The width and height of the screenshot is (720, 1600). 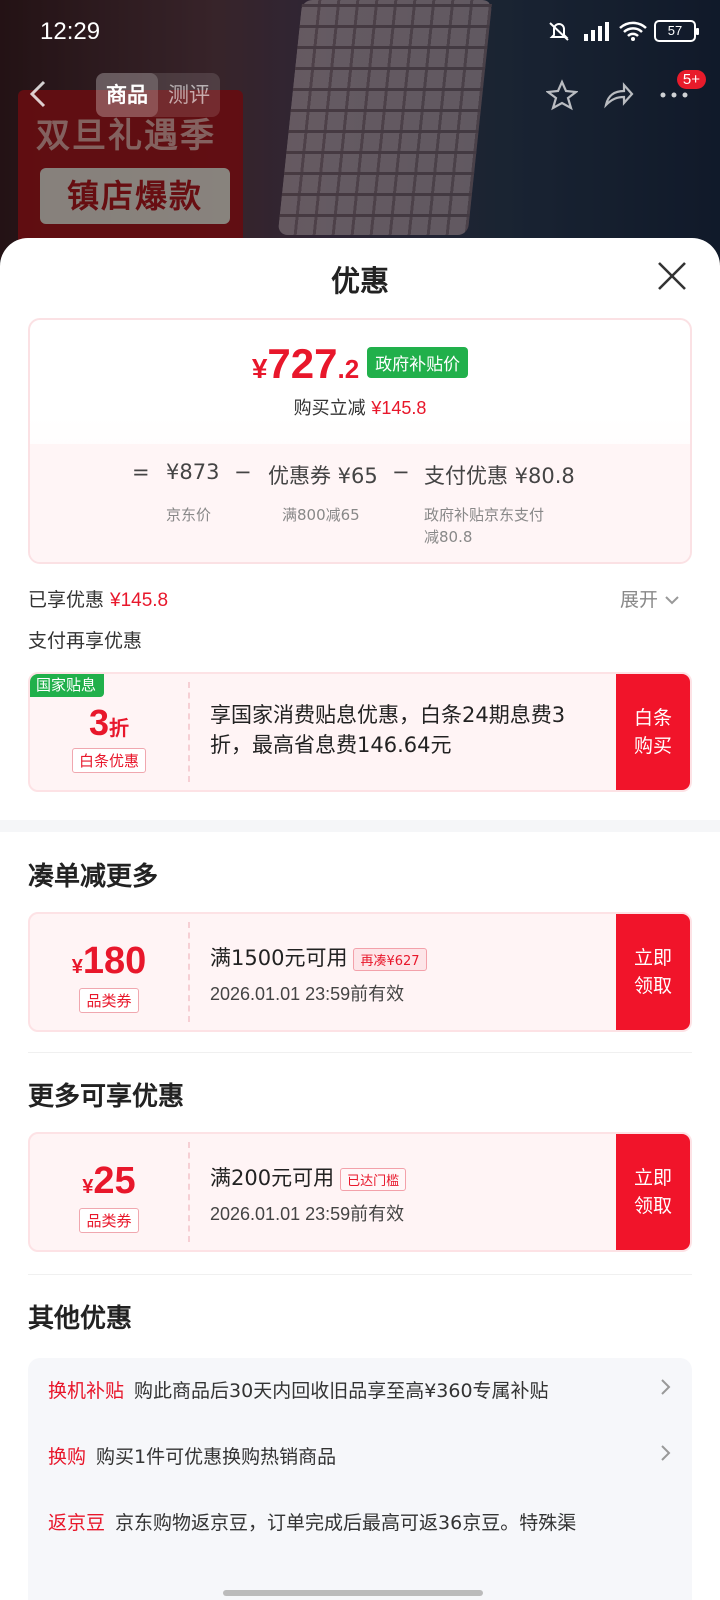 I want to click on coupon-180-type: 品类券, so click(x=109, y=1000).